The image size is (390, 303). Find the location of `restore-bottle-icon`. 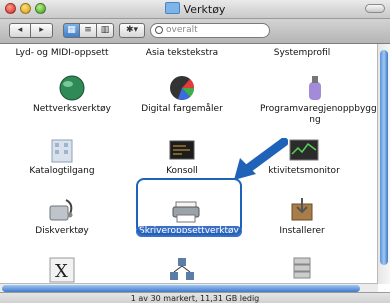

restore-bottle-icon is located at coordinates (315, 88).